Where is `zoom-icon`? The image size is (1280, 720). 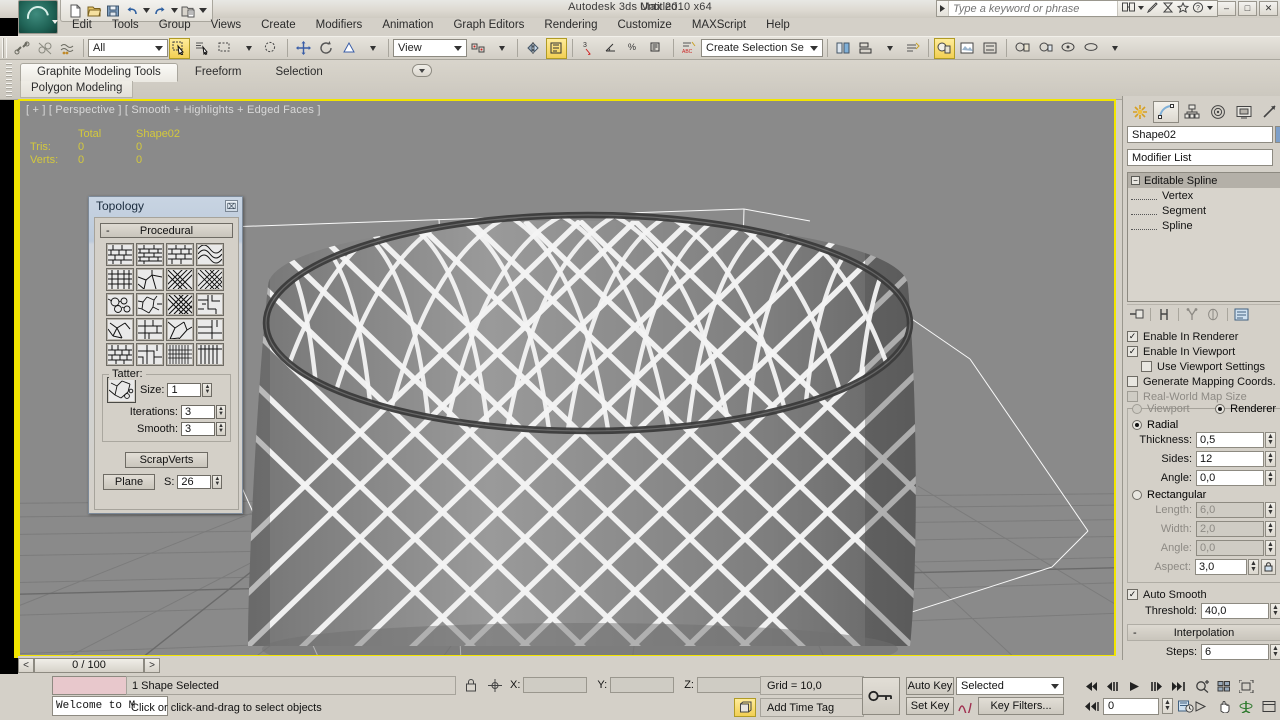 zoom-icon is located at coordinates (1202, 686).